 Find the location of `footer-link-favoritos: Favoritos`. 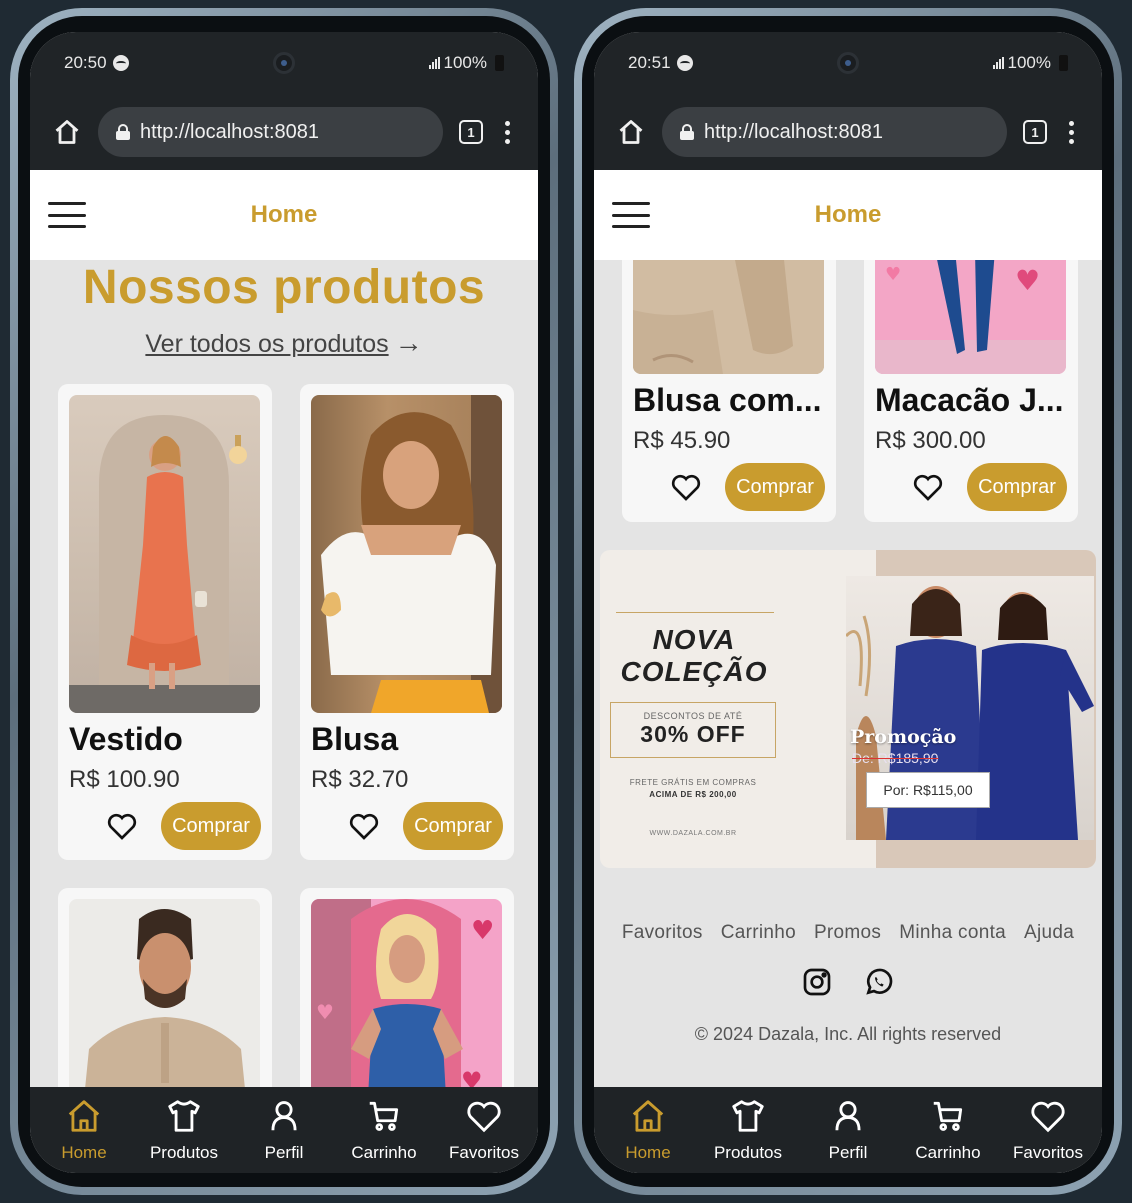

footer-link-favoritos: Favoritos is located at coordinates (662, 933).